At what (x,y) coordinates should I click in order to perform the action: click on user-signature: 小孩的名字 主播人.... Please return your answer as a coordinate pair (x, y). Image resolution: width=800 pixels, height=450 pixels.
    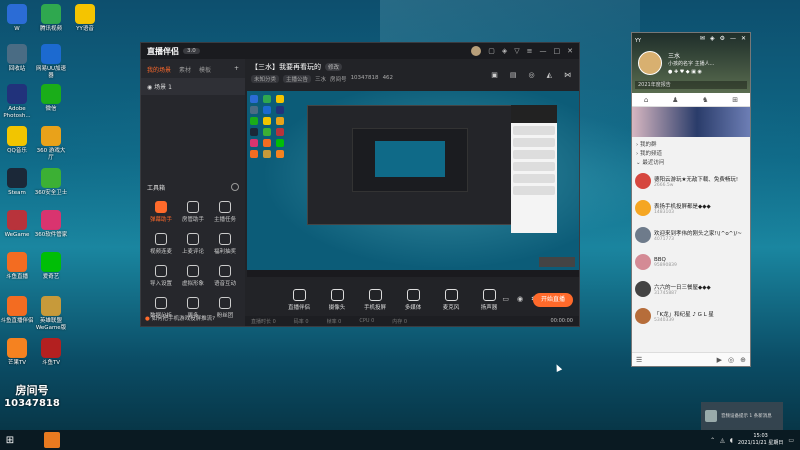
    Looking at the image, I should click on (691, 63).